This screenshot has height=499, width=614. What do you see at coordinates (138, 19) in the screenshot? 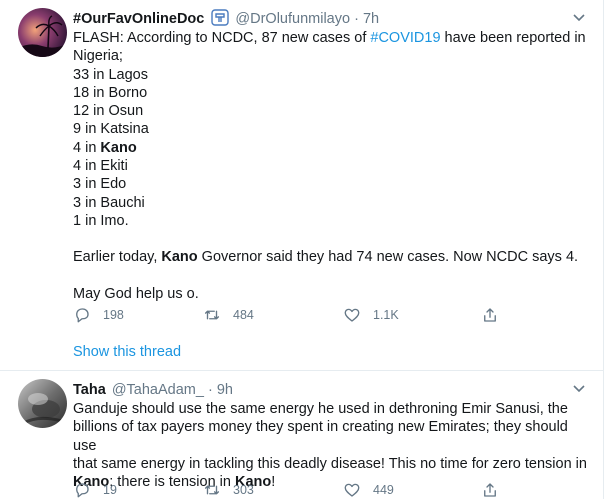
I see `display-name: #OurFavOnlineDoc` at bounding box center [138, 19].